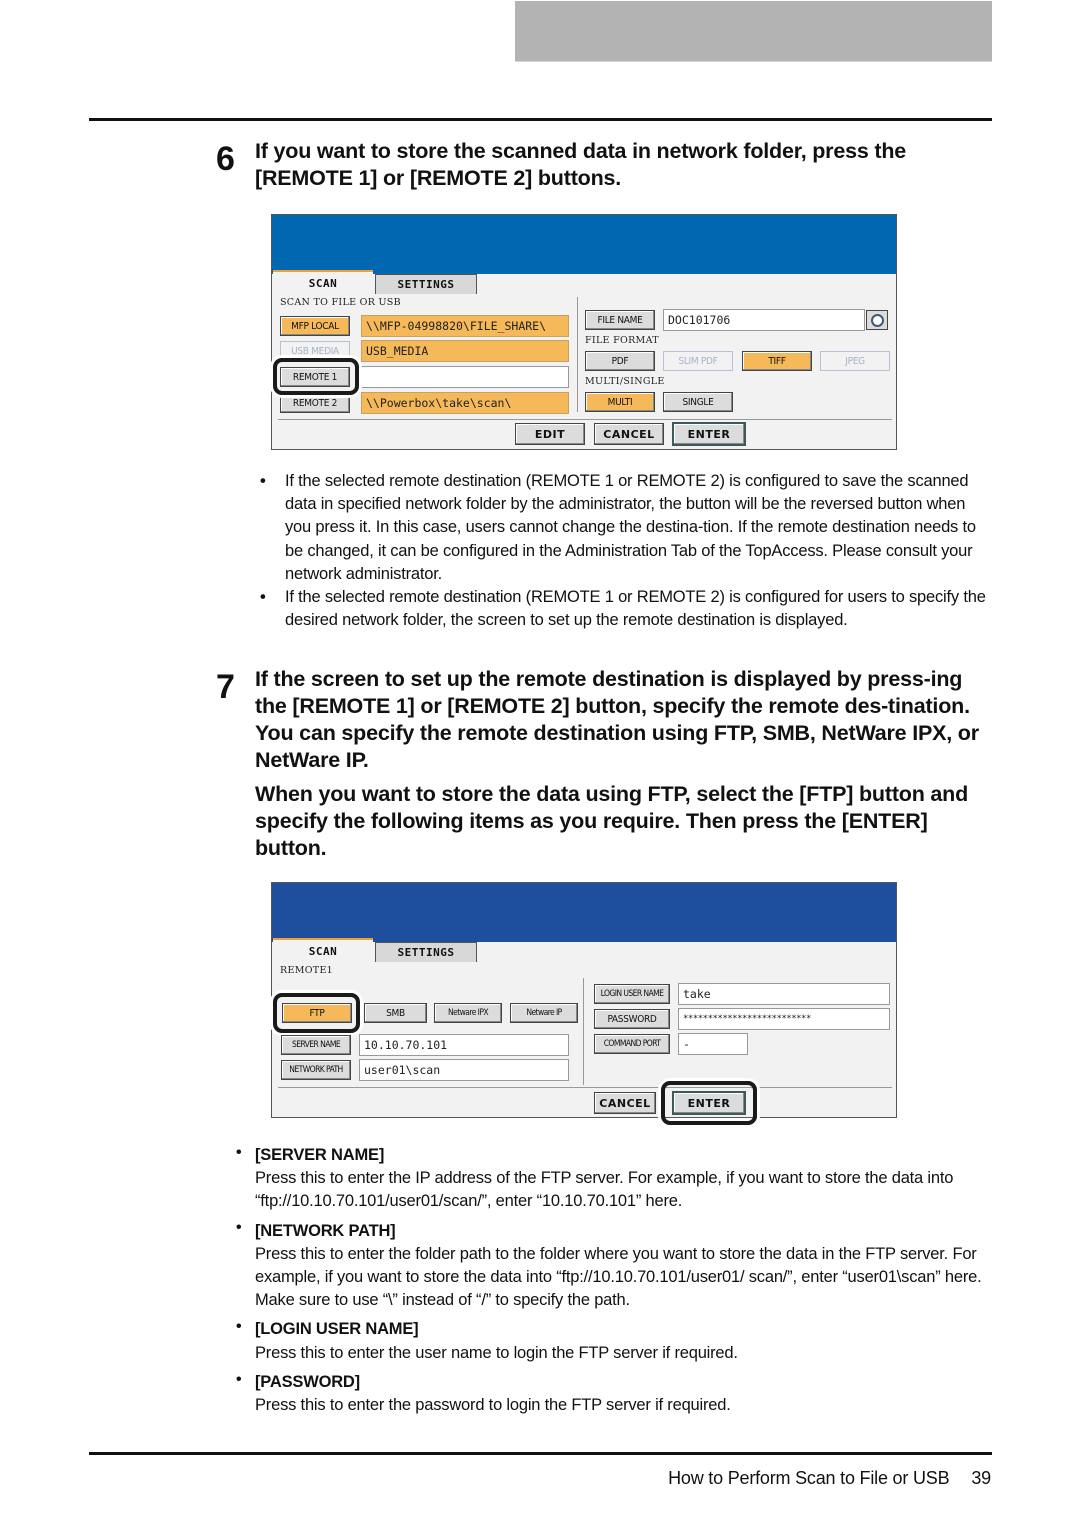 The height and width of the screenshot is (1526, 1080). What do you see at coordinates (753, 31) in the screenshot?
I see `chapter-header-block` at bounding box center [753, 31].